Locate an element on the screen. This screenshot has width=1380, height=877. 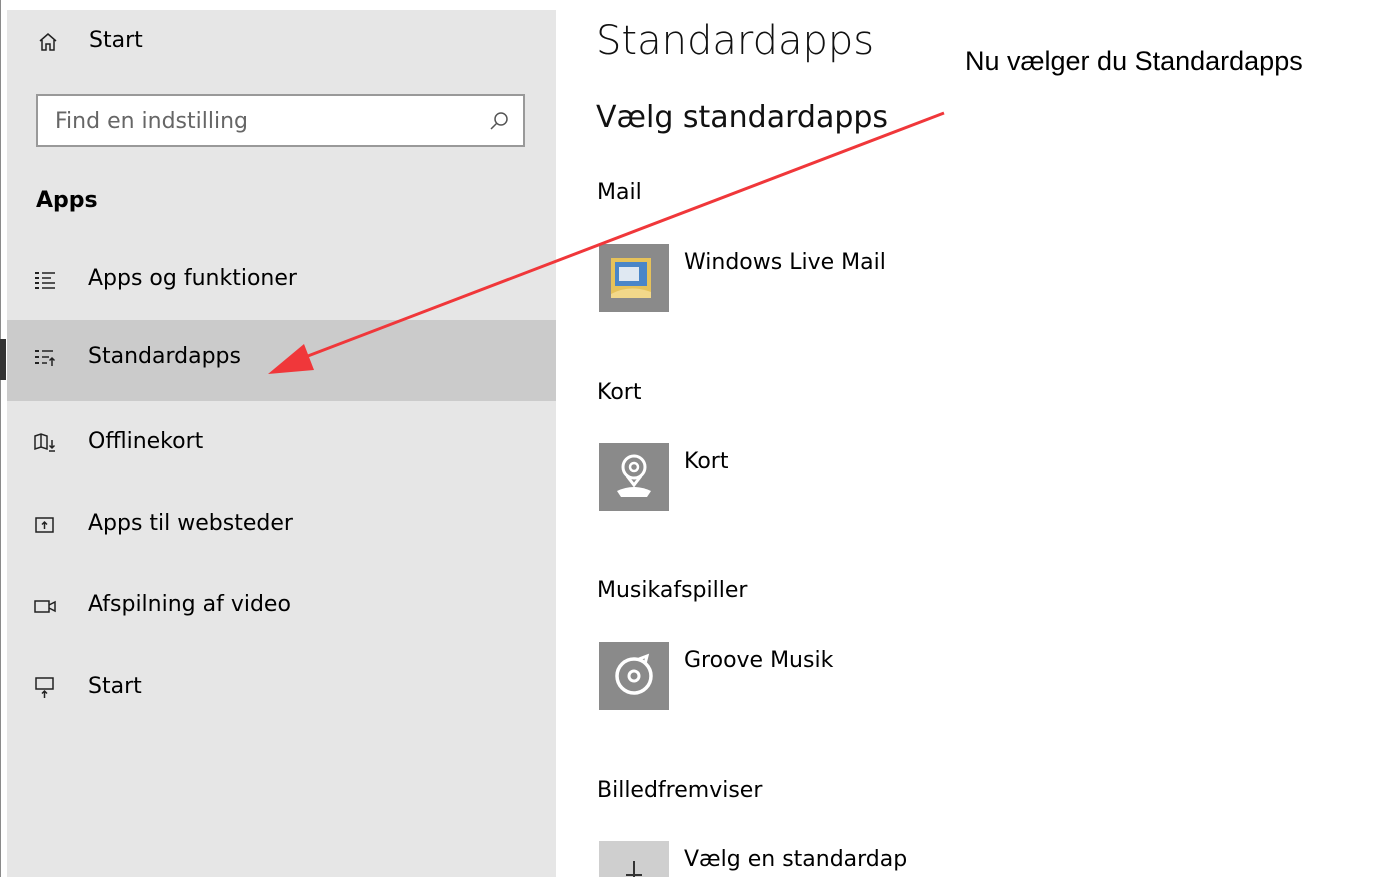
category-label-mail: Mail is located at coordinates (619, 192).